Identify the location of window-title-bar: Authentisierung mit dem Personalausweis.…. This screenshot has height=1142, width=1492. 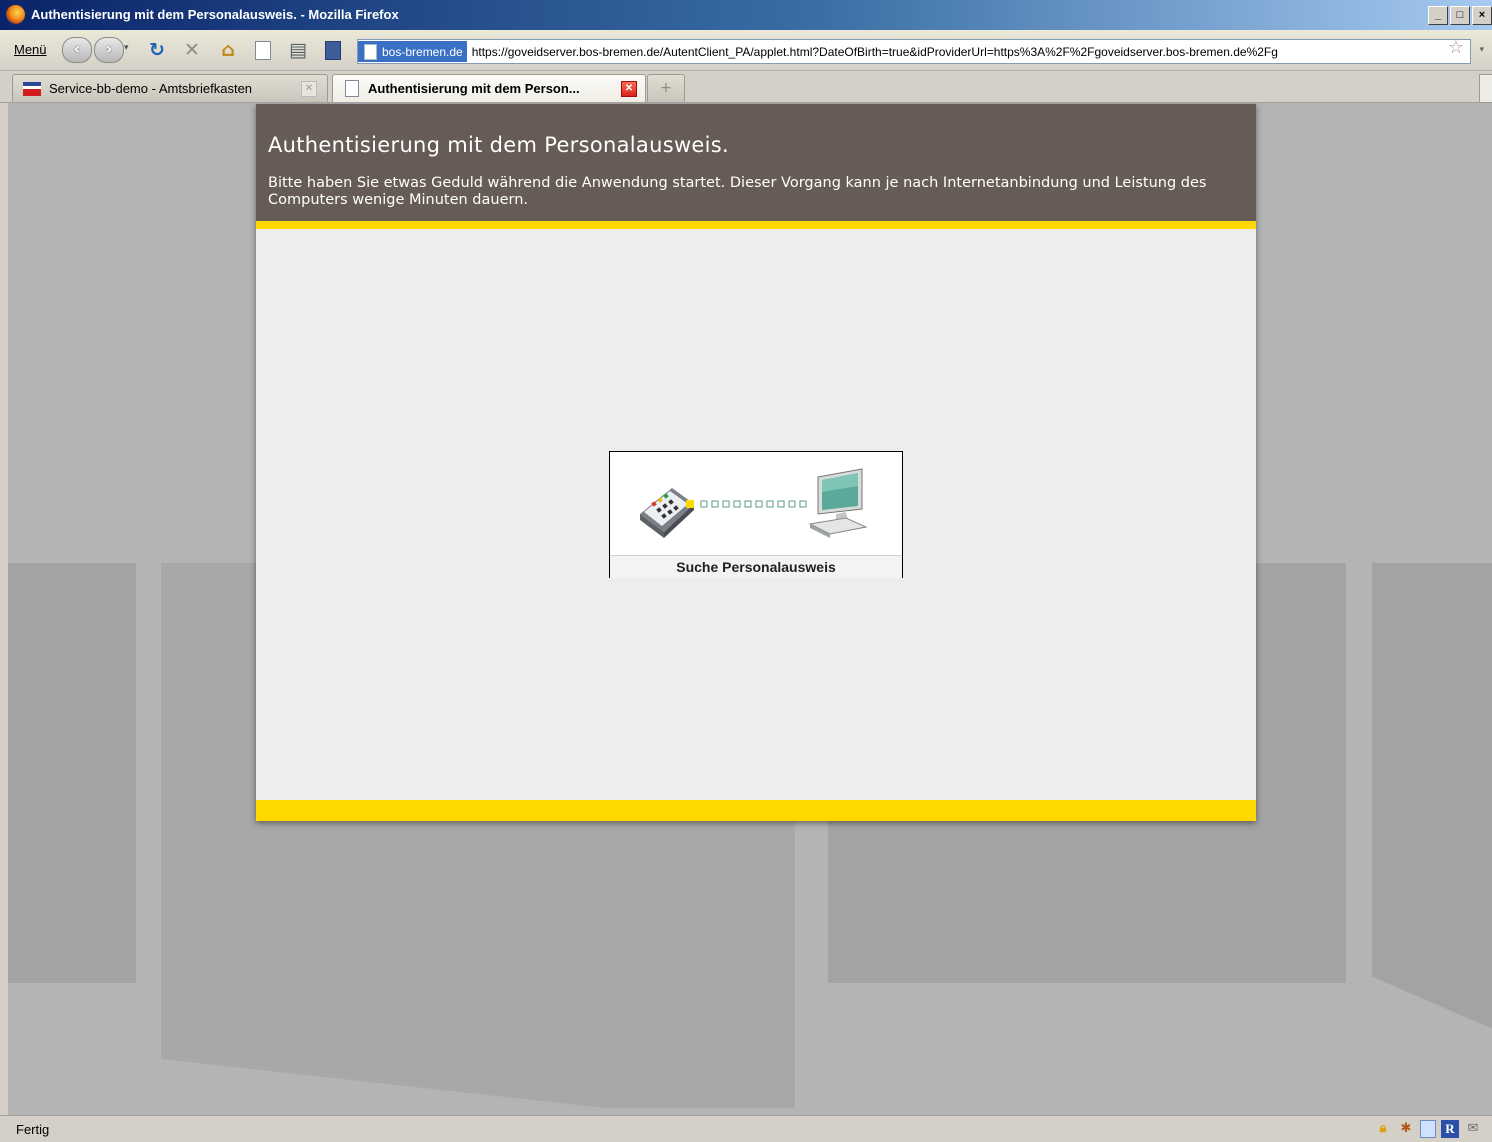
(746, 15).